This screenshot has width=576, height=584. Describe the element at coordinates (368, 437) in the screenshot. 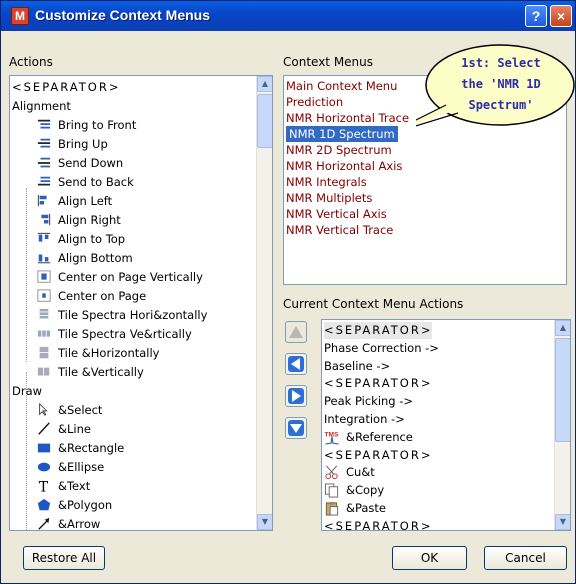

I see `action-item: TMS &Reference` at that location.